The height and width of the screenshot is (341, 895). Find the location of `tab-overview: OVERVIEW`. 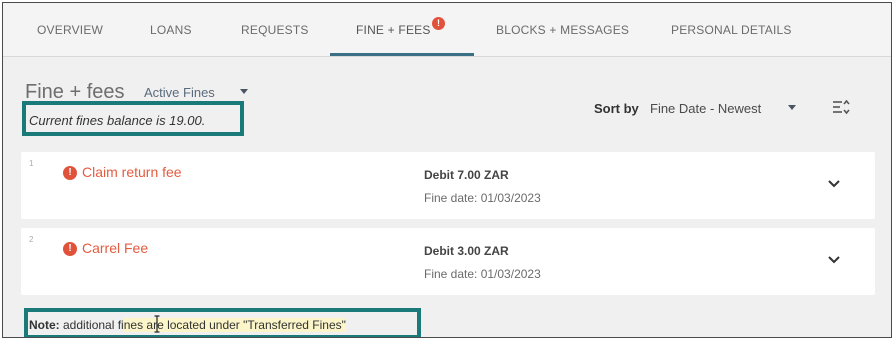

tab-overview: OVERVIEW is located at coordinates (70, 30).